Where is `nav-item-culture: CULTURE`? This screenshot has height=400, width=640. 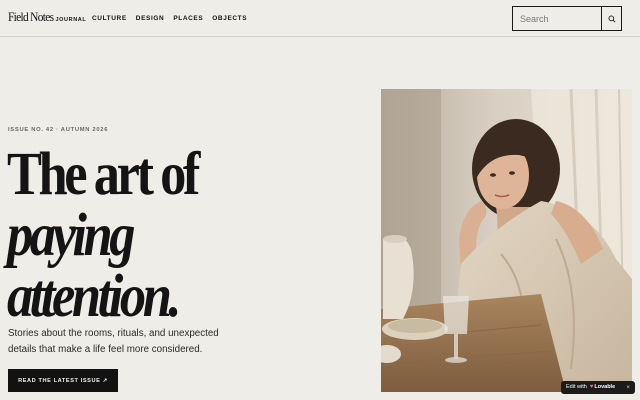 nav-item-culture: CULTURE is located at coordinates (109, 18).